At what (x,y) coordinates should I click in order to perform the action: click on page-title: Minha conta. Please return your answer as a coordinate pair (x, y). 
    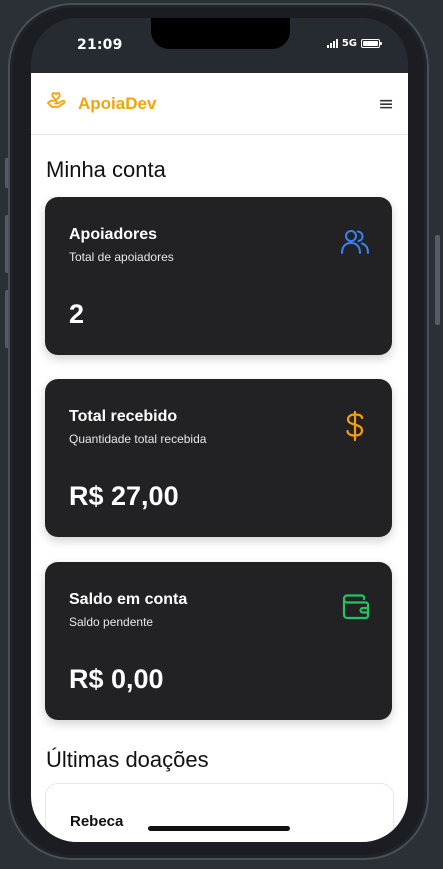
    Looking at the image, I should click on (106, 169).